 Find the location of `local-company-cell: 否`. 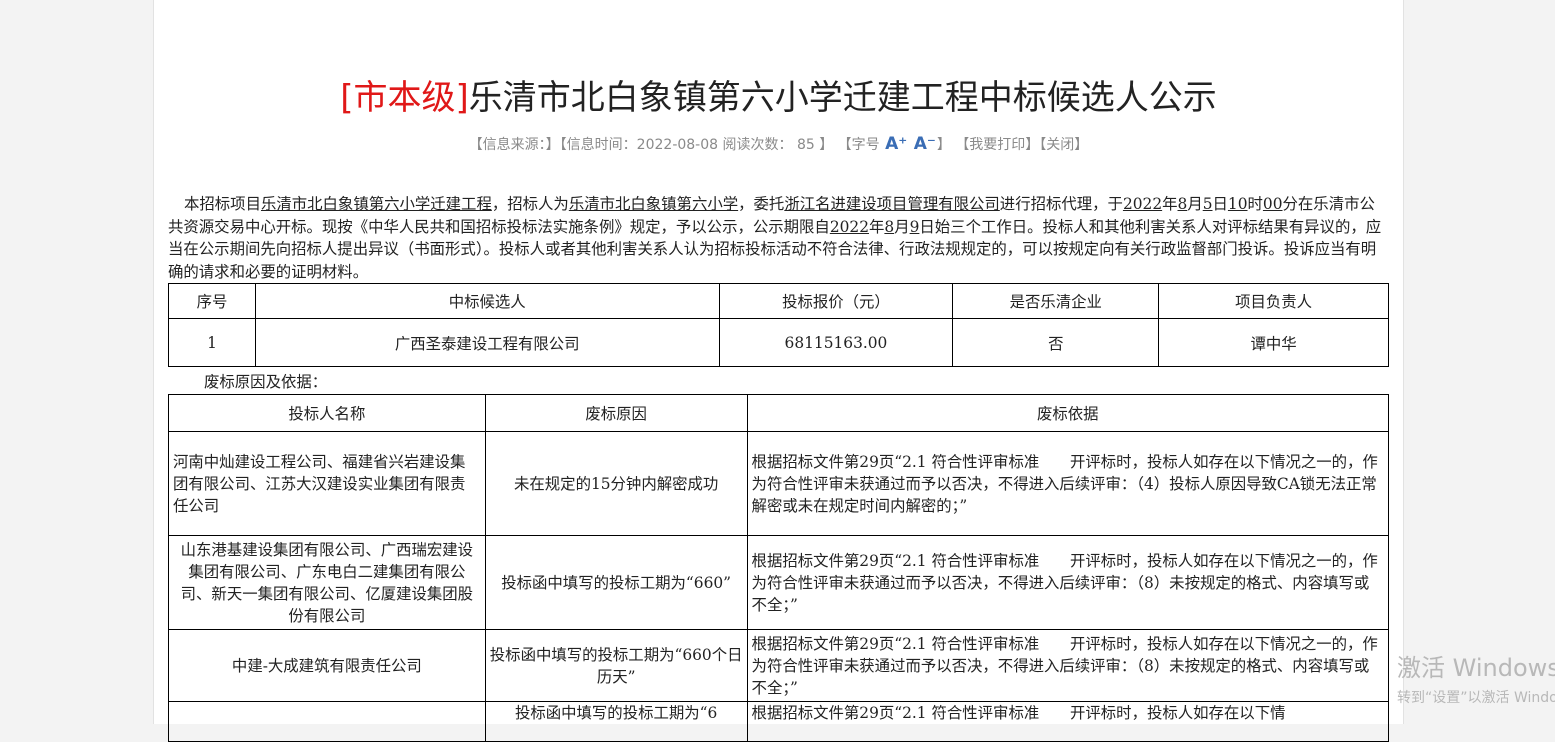

local-company-cell: 否 is located at coordinates (1056, 342).